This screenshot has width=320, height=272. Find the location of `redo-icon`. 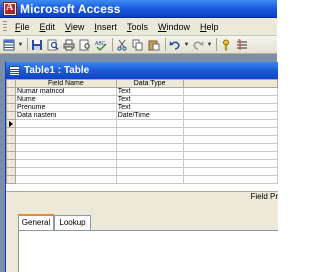

redo-icon is located at coordinates (198, 45).